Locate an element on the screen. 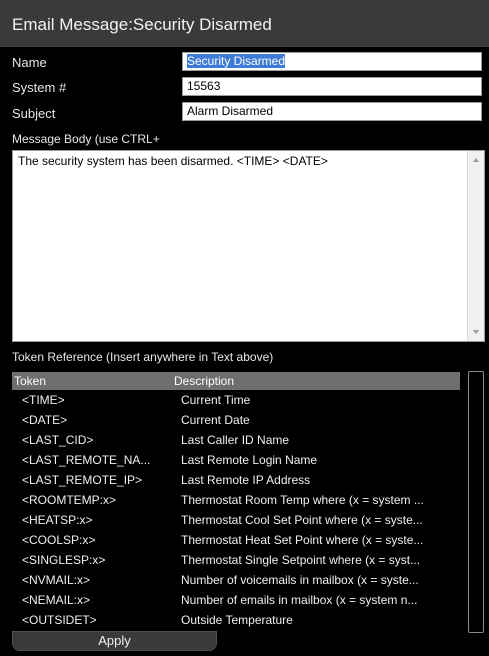 This screenshot has height=656, width=489. message-body-label: Message Body (use CTRL+ is located at coordinates (86, 139).